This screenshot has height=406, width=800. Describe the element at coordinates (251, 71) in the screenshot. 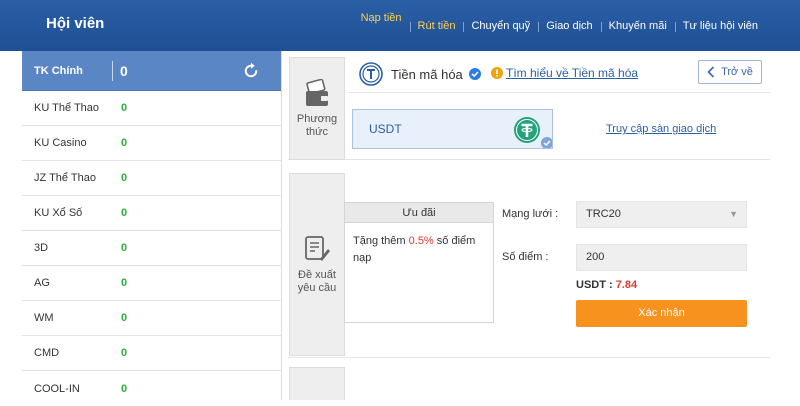

I see `refresh-icon` at that location.